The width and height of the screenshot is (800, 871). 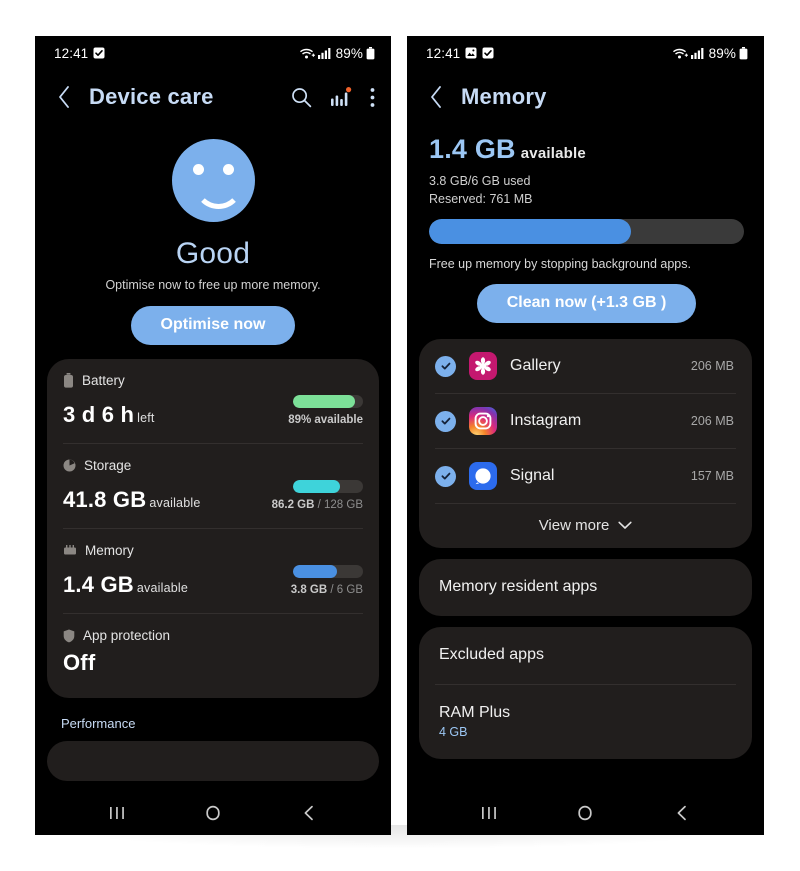 What do you see at coordinates (162, 588) in the screenshot?
I see `memory-value-unit: available` at bounding box center [162, 588].